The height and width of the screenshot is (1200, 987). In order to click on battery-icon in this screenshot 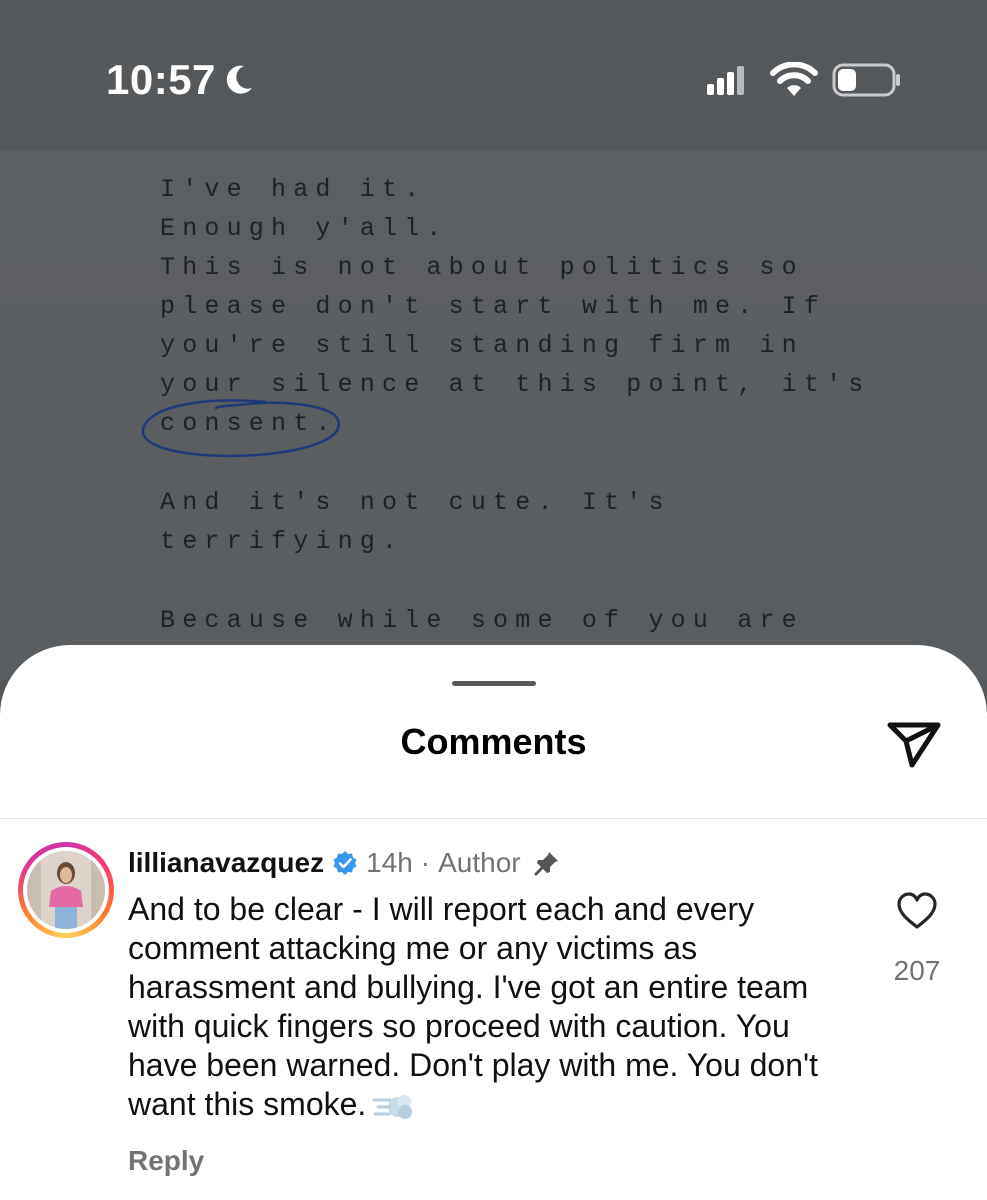, I will do `click(866, 80)`.